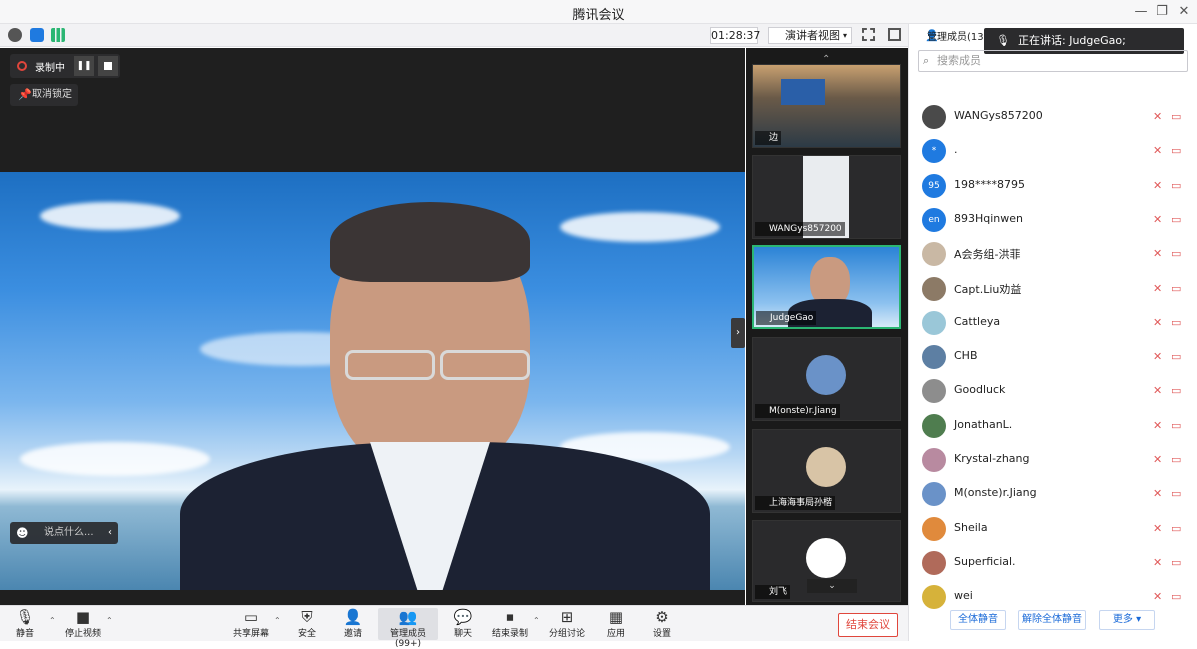 Image resolution: width=1197 pixels, height=649 pixels. What do you see at coordinates (826, 379) in the screenshot?
I see `thumbnail-tile: M(onste)r.Jiang` at bounding box center [826, 379].